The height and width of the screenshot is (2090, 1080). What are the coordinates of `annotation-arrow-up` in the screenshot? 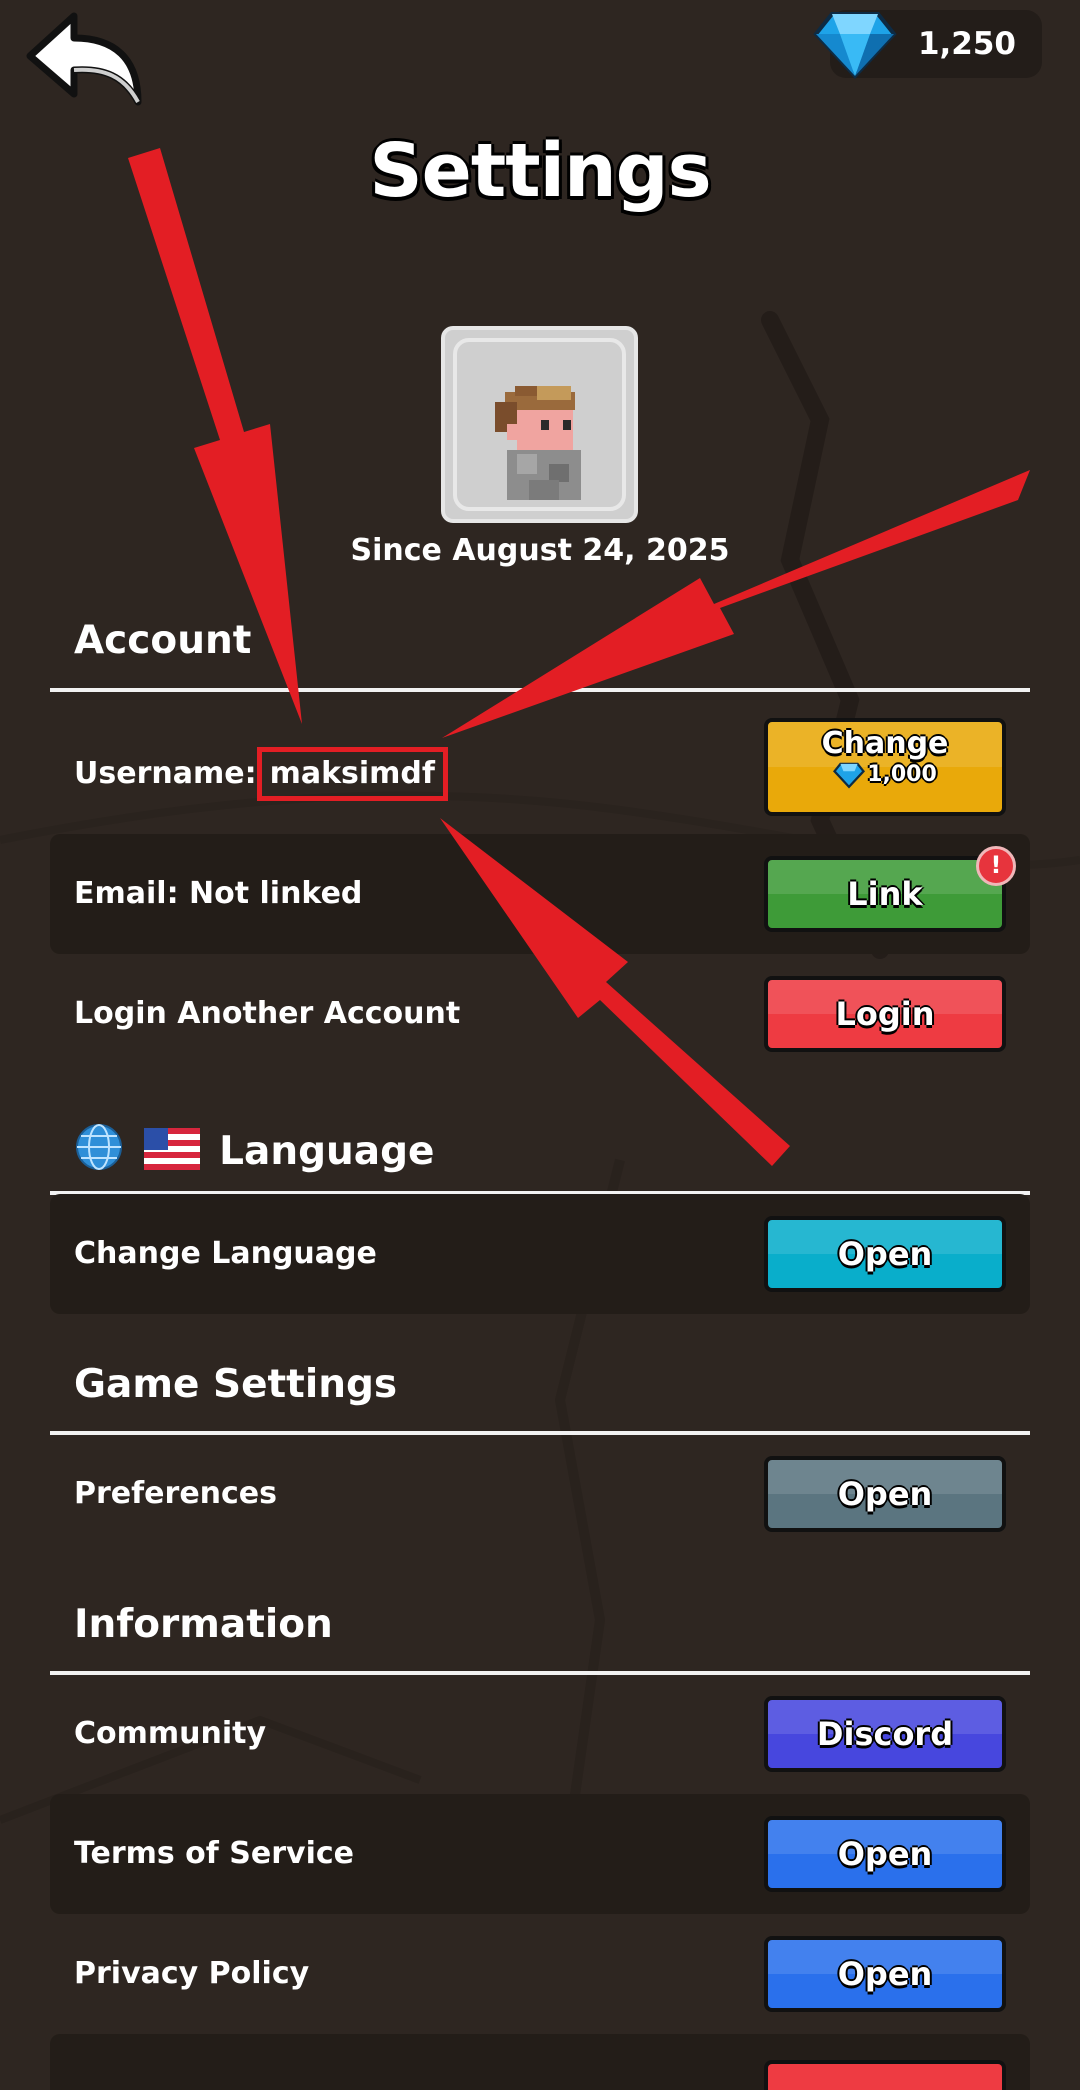 It's located at (615, 992).